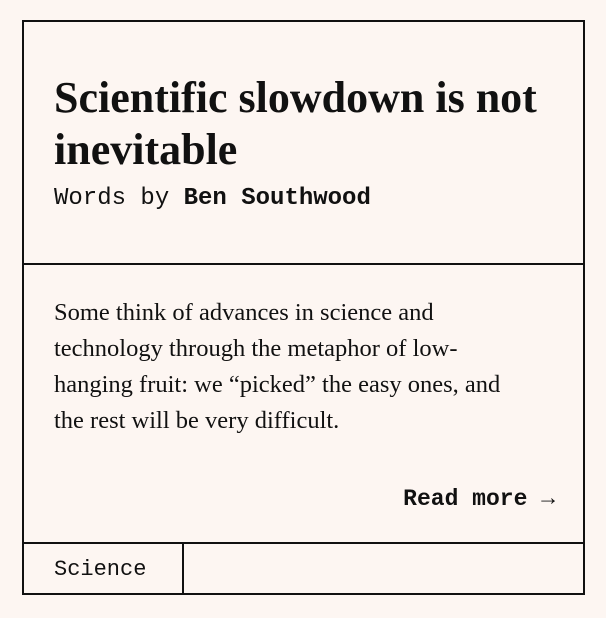 Image resolution: width=606 pixels, height=618 pixels. Describe the element at coordinates (104, 569) in the screenshot. I see `category-tag: Science` at that location.